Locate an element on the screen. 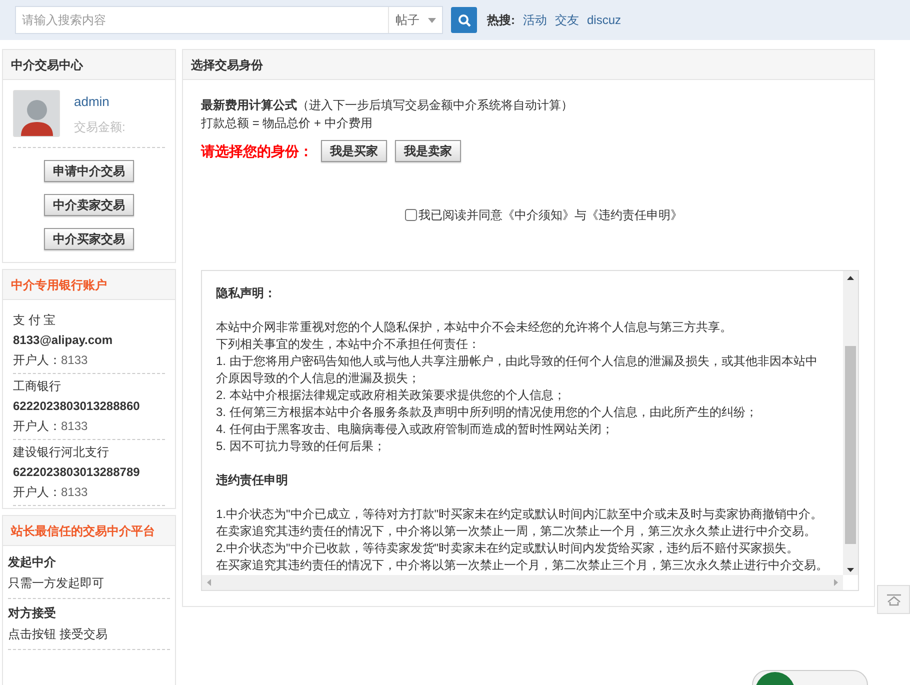 Image resolution: width=910 pixels, height=685 pixels. terms-line: 1. 由于您将用户密码告知他人或与他人共享注册帐户，由此导致的任何个人信息的泄漏及损失，或其他非因本站中介原因导致的个人信息的泄漏及损失； is located at coordinates (517, 370).